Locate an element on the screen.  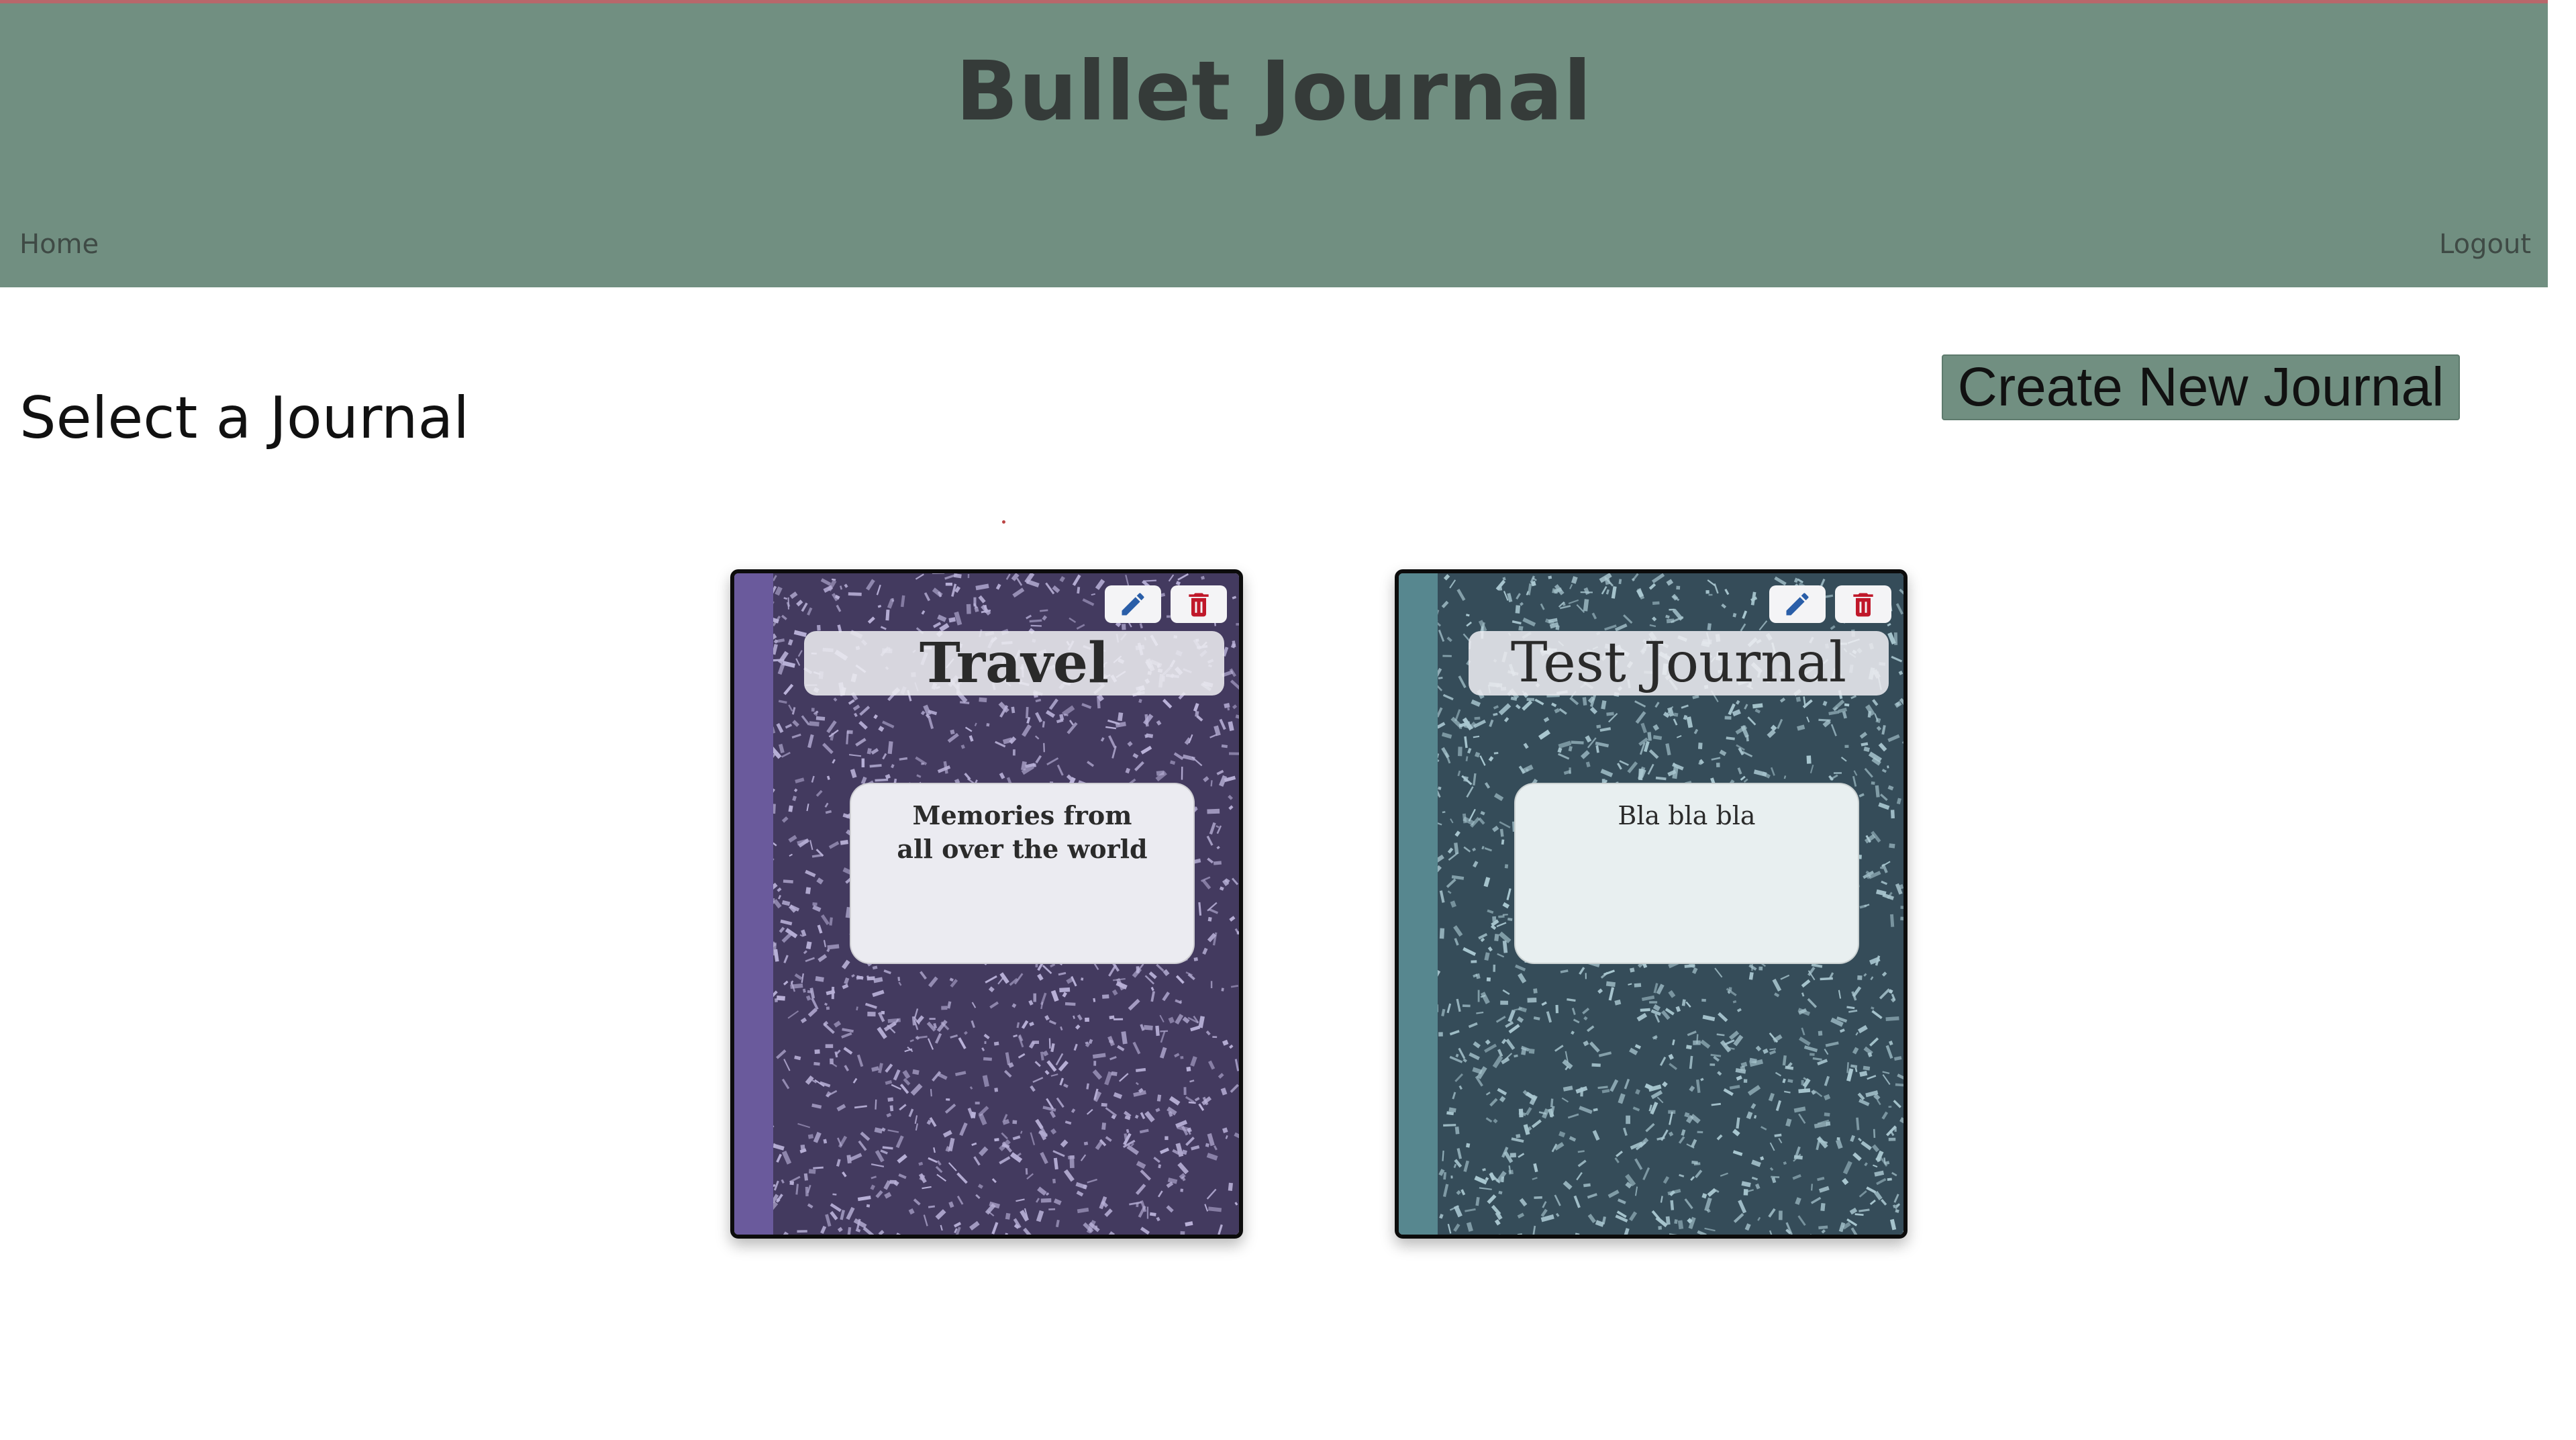
nav-logout-link: Logout is located at coordinates (2485, 244).